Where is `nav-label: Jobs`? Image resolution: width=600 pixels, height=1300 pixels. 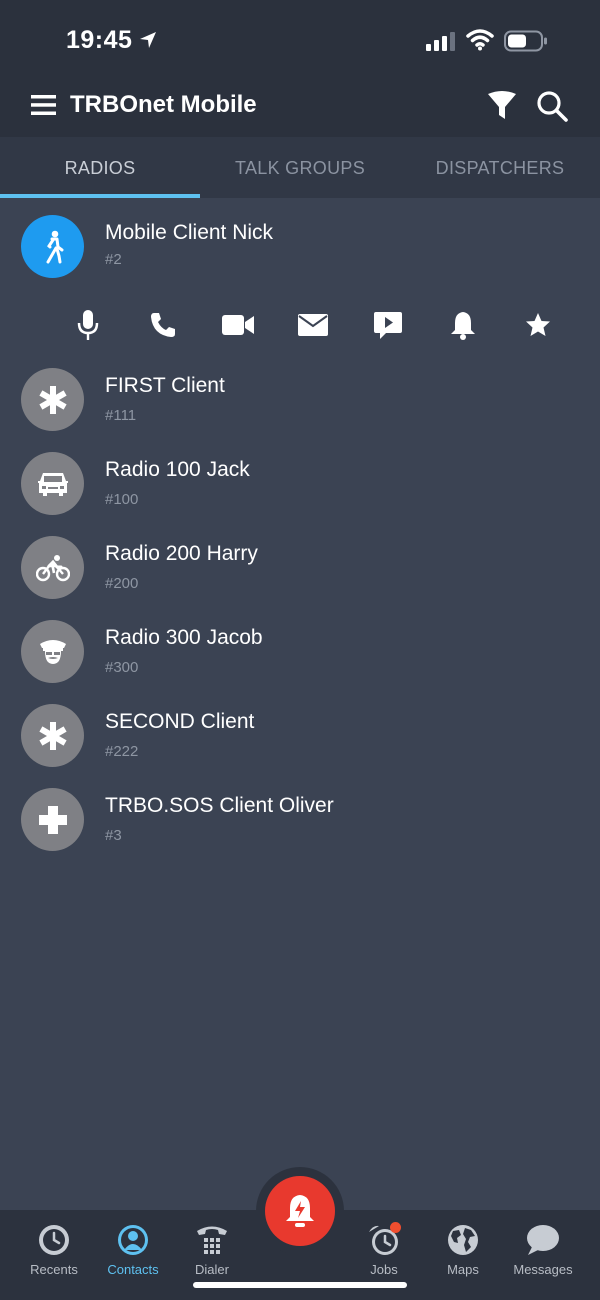 nav-label: Jobs is located at coordinates (384, 1269).